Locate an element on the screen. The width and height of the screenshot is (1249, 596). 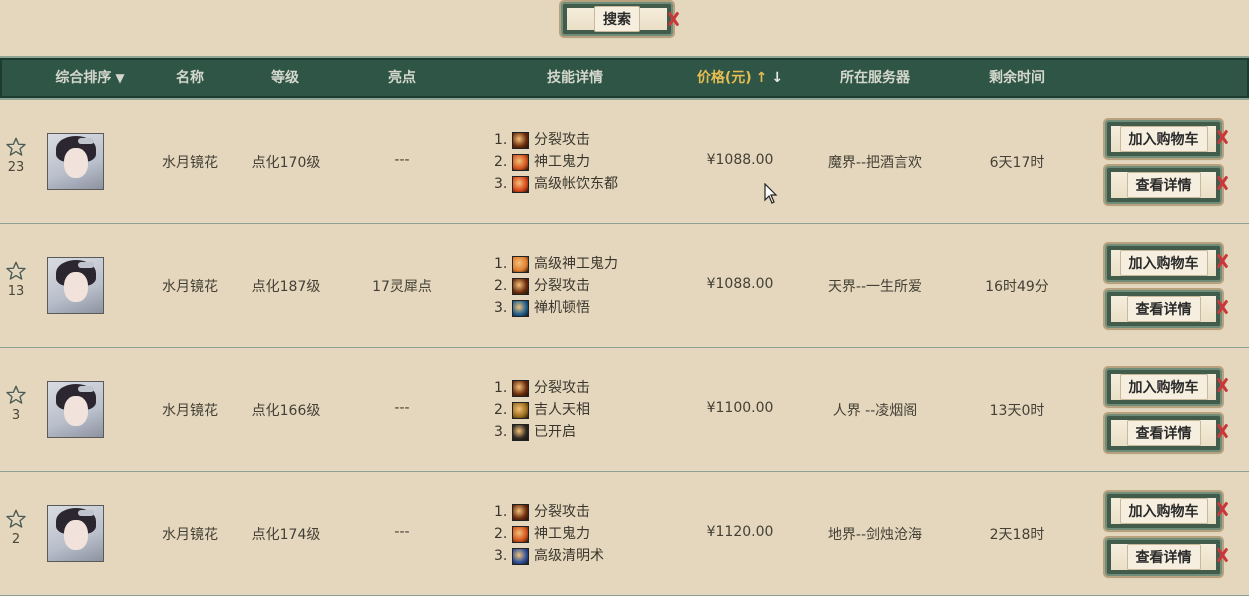
opened-icon is located at coordinates (520, 432).